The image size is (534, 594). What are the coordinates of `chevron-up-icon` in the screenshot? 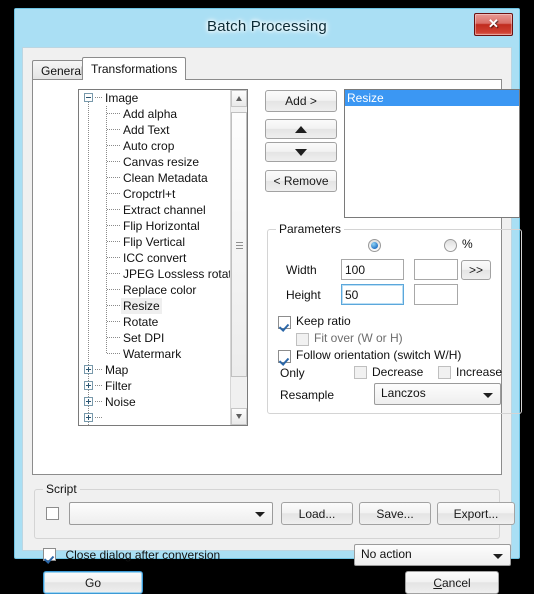 It's located at (239, 98).